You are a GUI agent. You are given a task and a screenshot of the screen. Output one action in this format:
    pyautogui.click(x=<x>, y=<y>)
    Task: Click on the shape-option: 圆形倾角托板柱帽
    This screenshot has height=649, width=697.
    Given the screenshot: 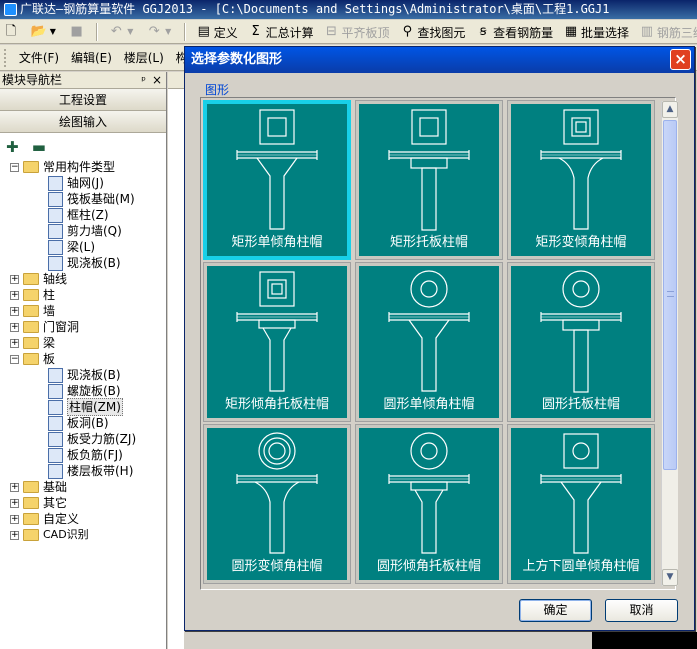 What is the action you would take?
    pyautogui.click(x=429, y=504)
    